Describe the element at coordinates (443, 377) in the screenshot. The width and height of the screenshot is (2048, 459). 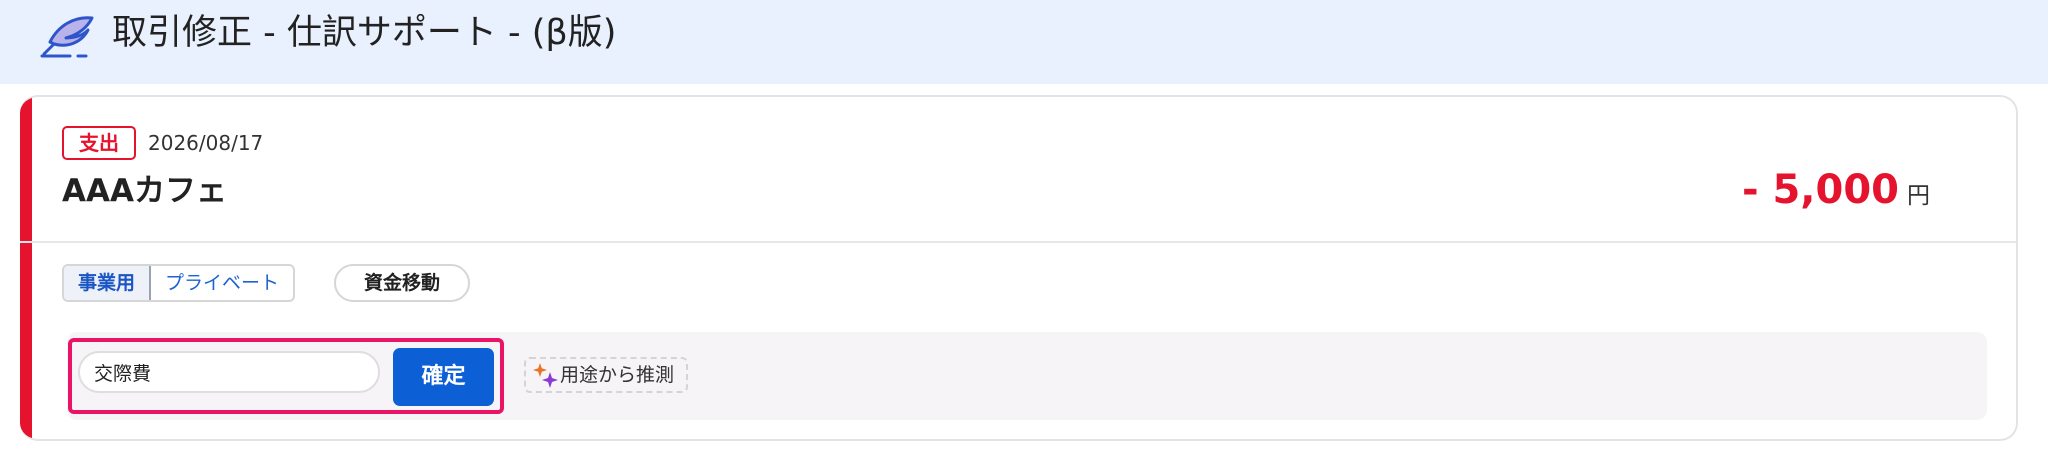
I see `confirm-button: 確定` at that location.